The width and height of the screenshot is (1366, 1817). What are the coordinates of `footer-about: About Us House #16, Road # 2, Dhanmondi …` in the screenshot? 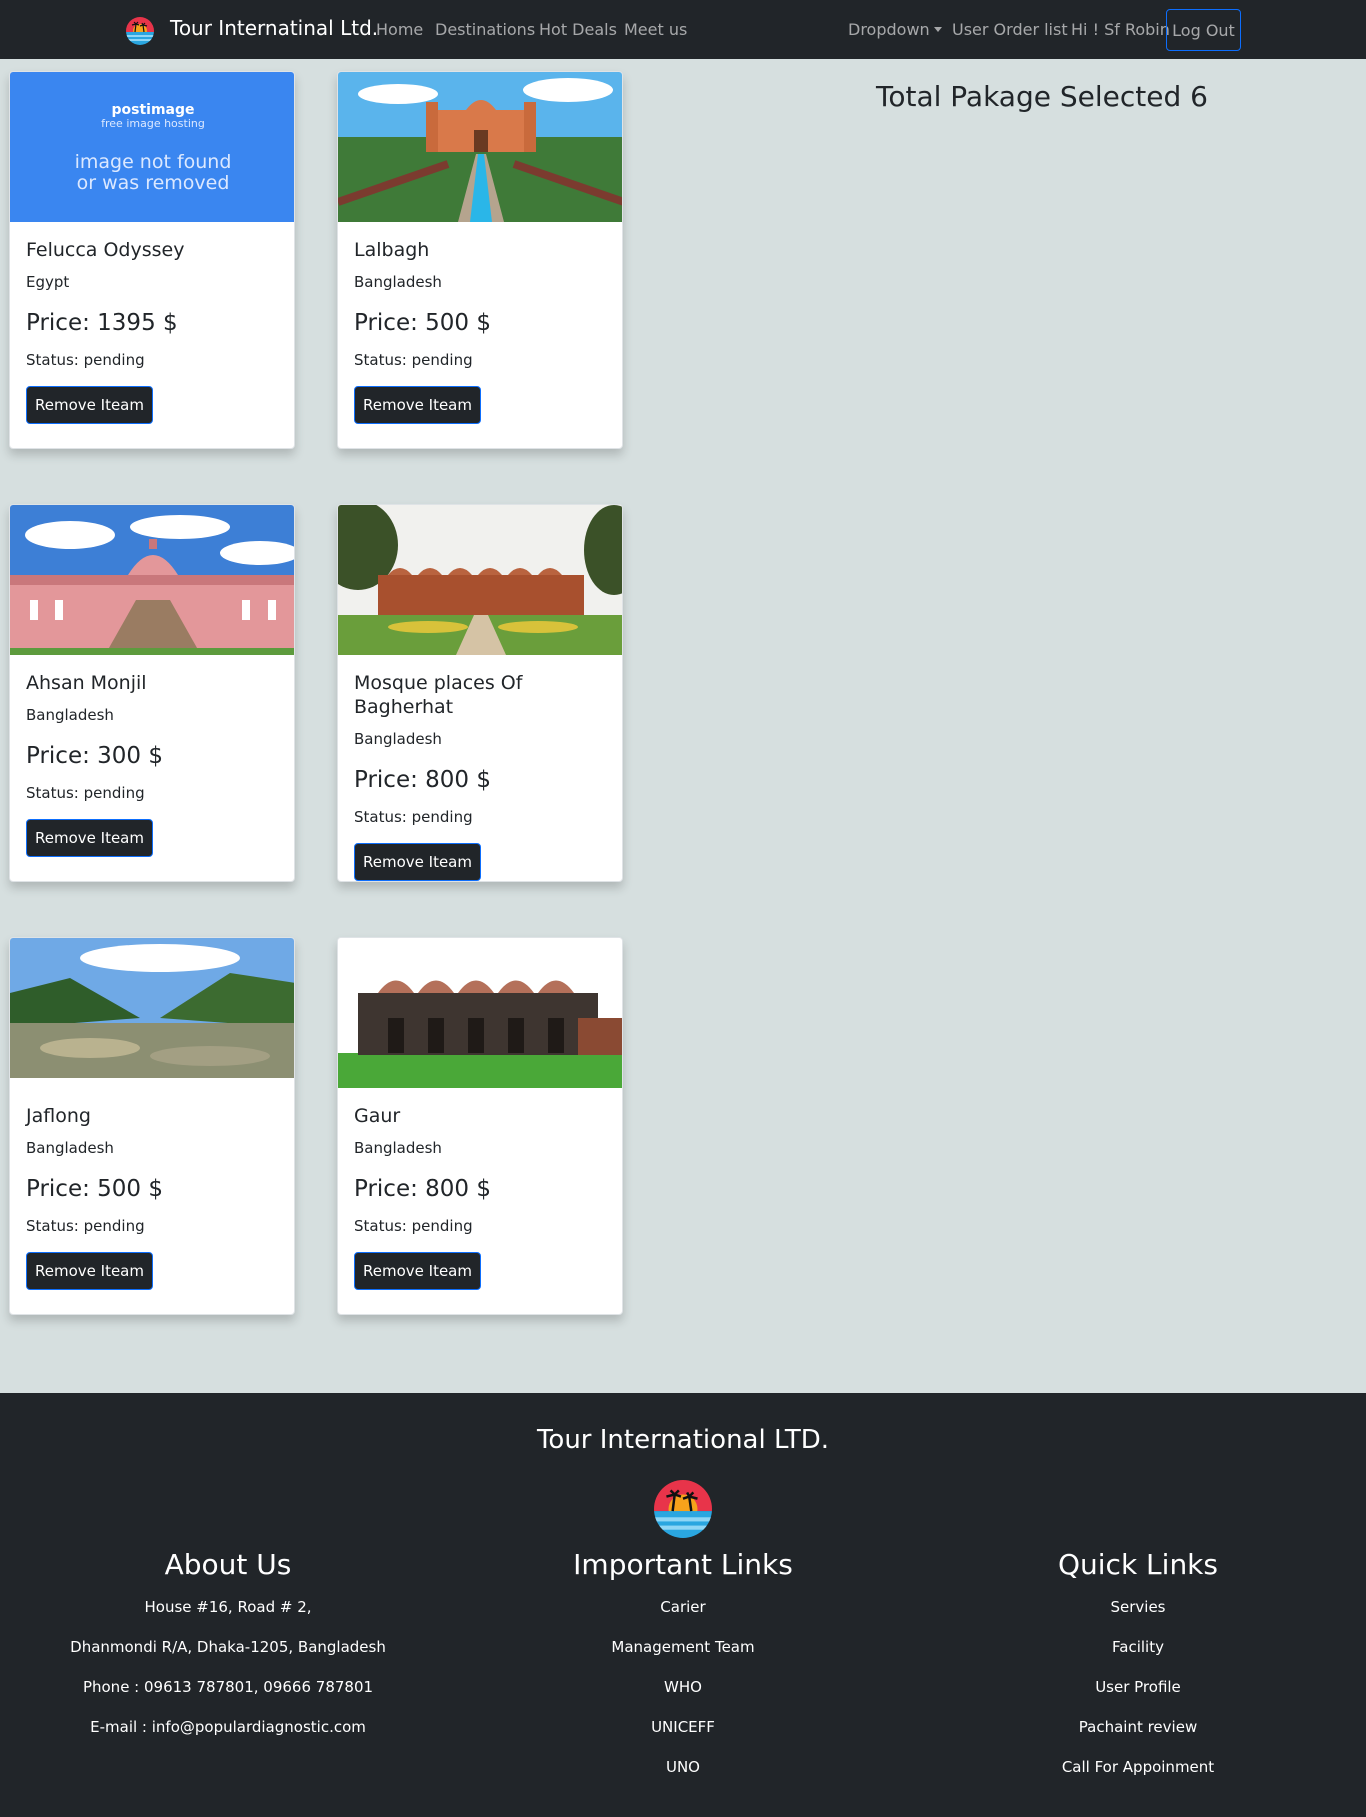 It's located at (228, 1646).